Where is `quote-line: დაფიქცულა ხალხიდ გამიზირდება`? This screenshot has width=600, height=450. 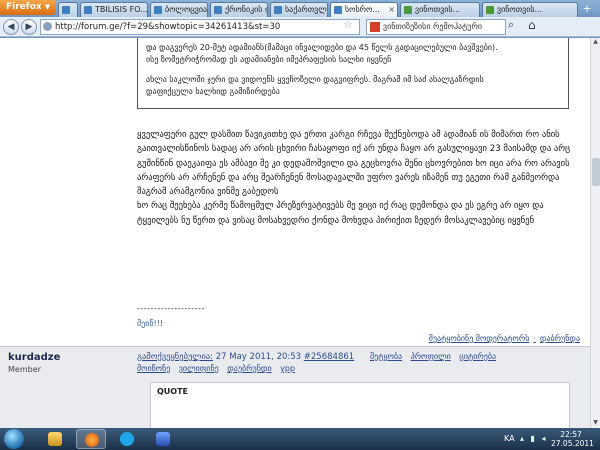
quote-line: დაფიქცულა ხალხიდ გამიზირდება is located at coordinates (213, 91).